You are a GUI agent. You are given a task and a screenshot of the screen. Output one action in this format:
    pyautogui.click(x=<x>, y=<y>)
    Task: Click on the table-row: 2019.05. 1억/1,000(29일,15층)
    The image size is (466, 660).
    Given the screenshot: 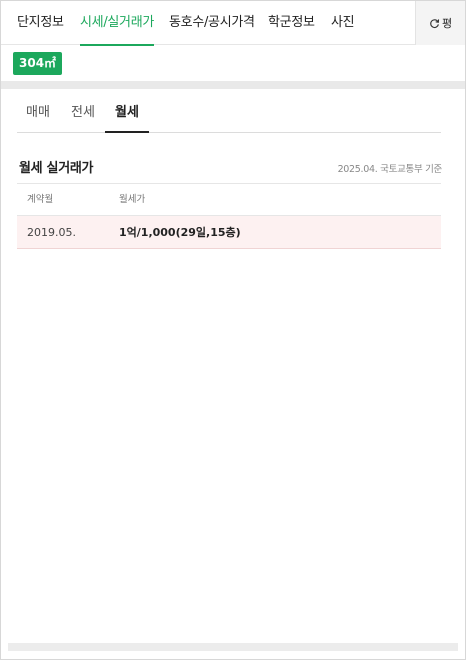 What is the action you would take?
    pyautogui.click(x=229, y=232)
    